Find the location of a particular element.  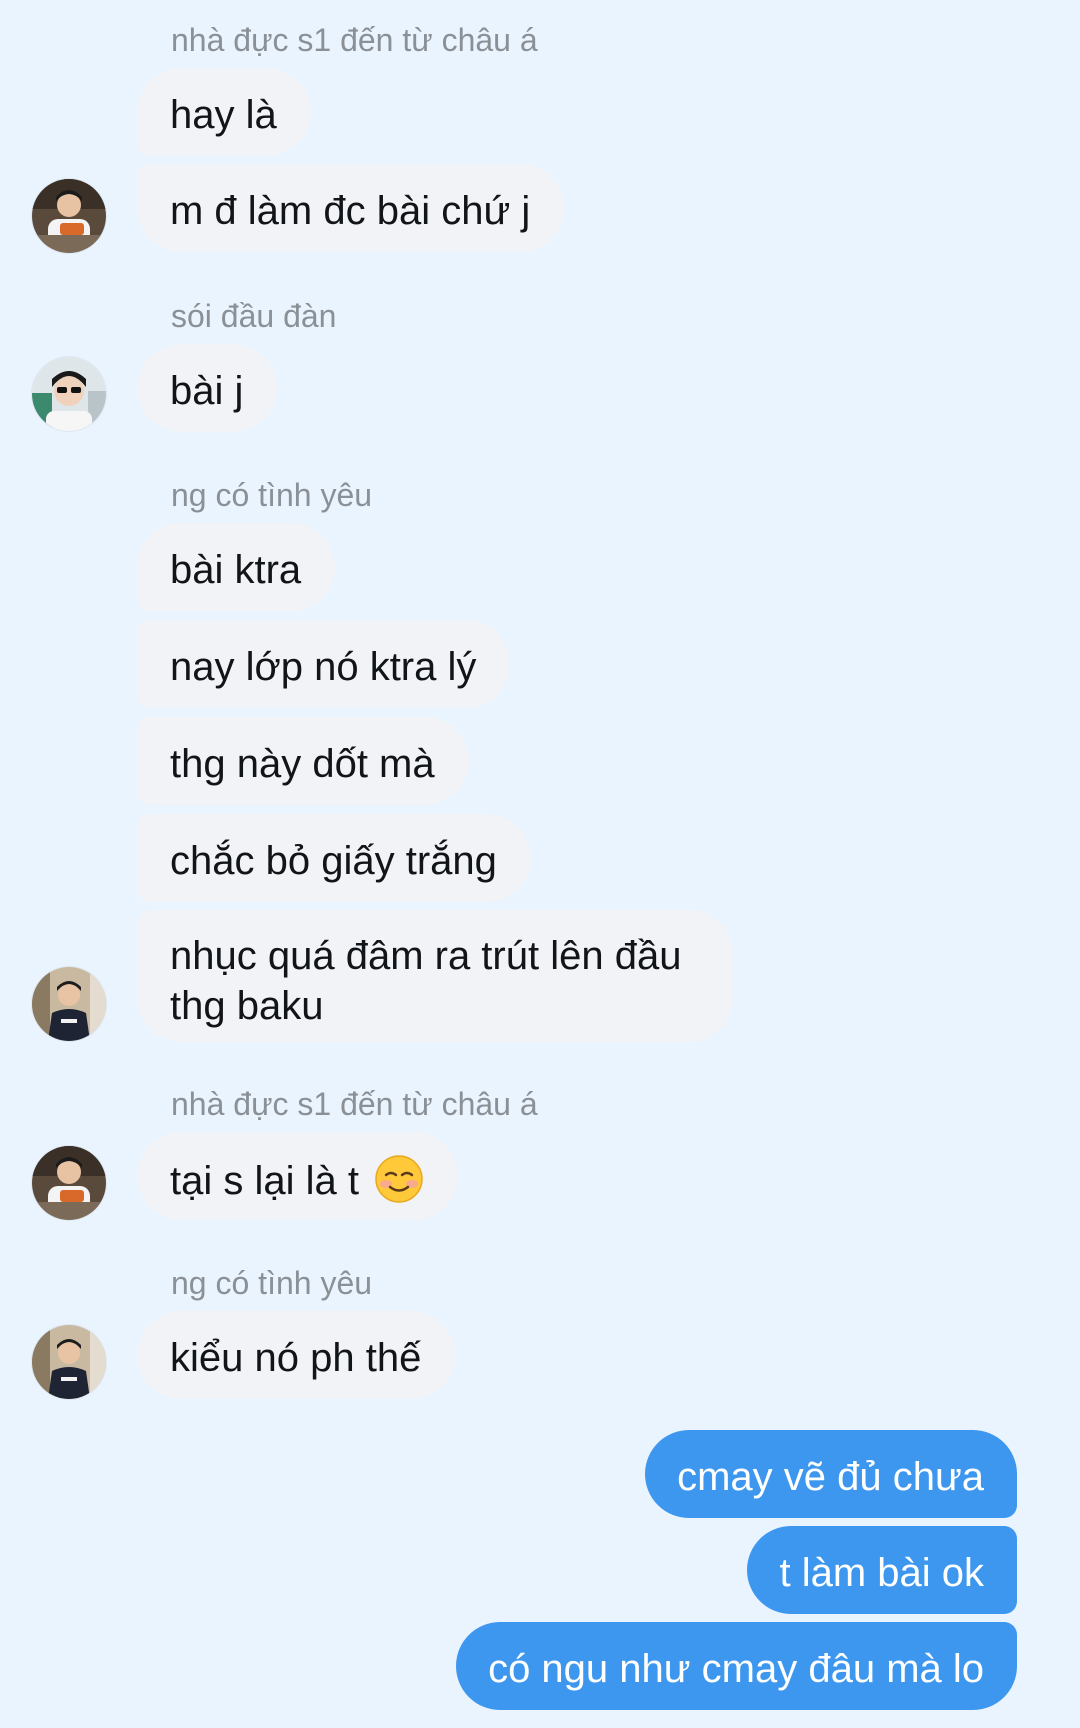

message-text: tại s lại là t is located at coordinates (264, 1181).